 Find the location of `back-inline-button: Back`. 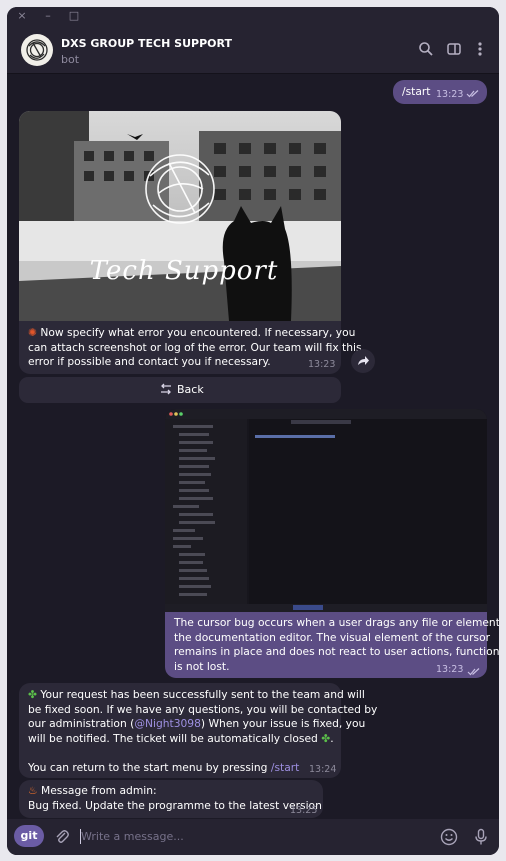

back-inline-button: Back is located at coordinates (180, 390).